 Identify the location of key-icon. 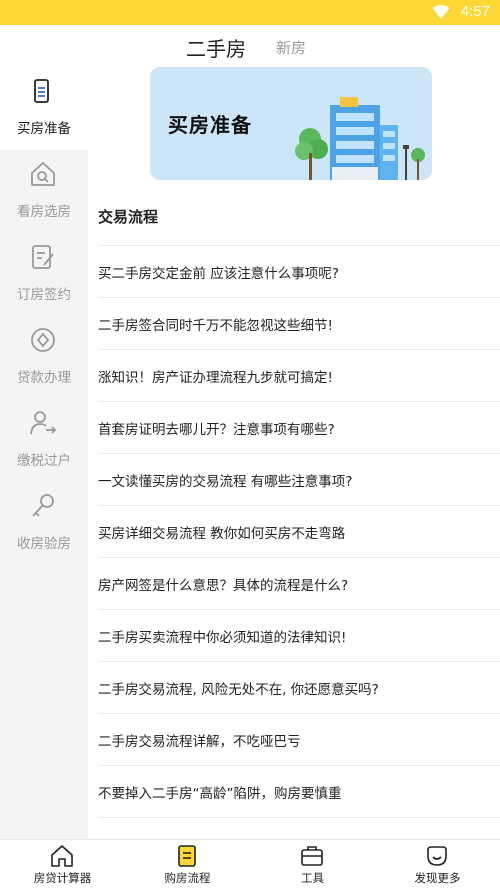
(43, 505).